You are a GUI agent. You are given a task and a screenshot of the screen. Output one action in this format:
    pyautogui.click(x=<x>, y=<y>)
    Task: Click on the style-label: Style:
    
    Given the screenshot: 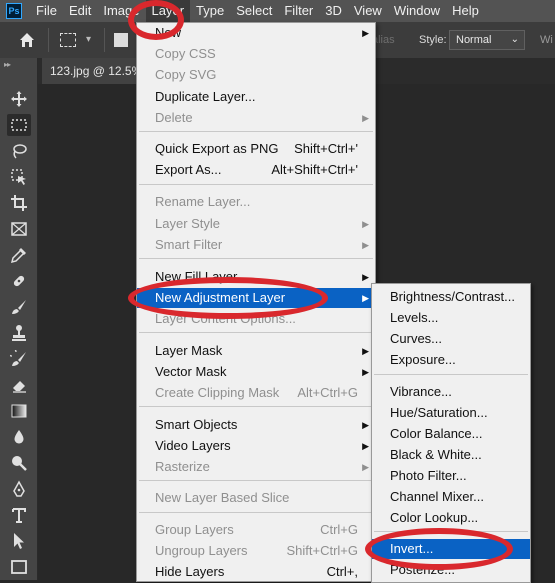 What is the action you would take?
    pyautogui.click(x=433, y=40)
    